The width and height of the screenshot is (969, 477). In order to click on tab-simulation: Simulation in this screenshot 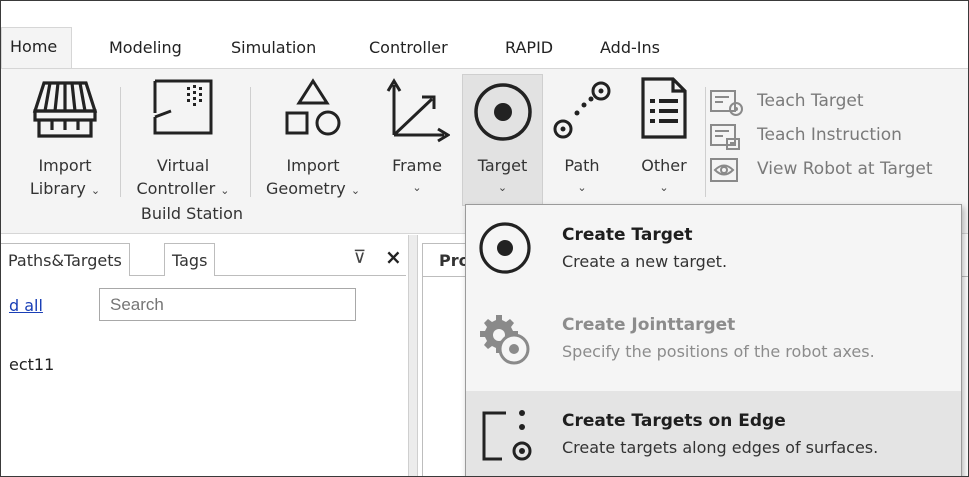, I will do `click(273, 47)`.